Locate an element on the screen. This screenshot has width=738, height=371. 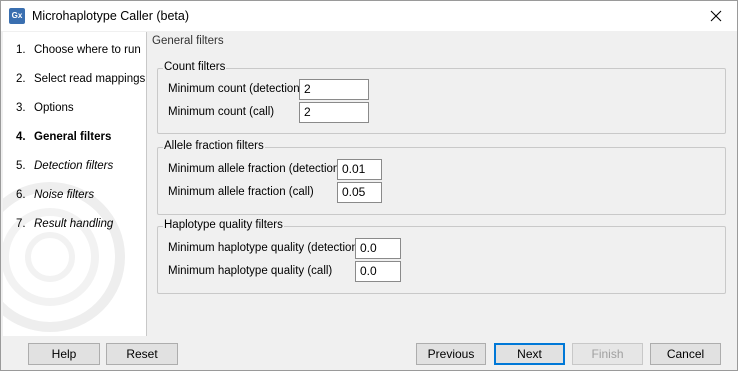
step-options: 3. Options is located at coordinates (45, 108).